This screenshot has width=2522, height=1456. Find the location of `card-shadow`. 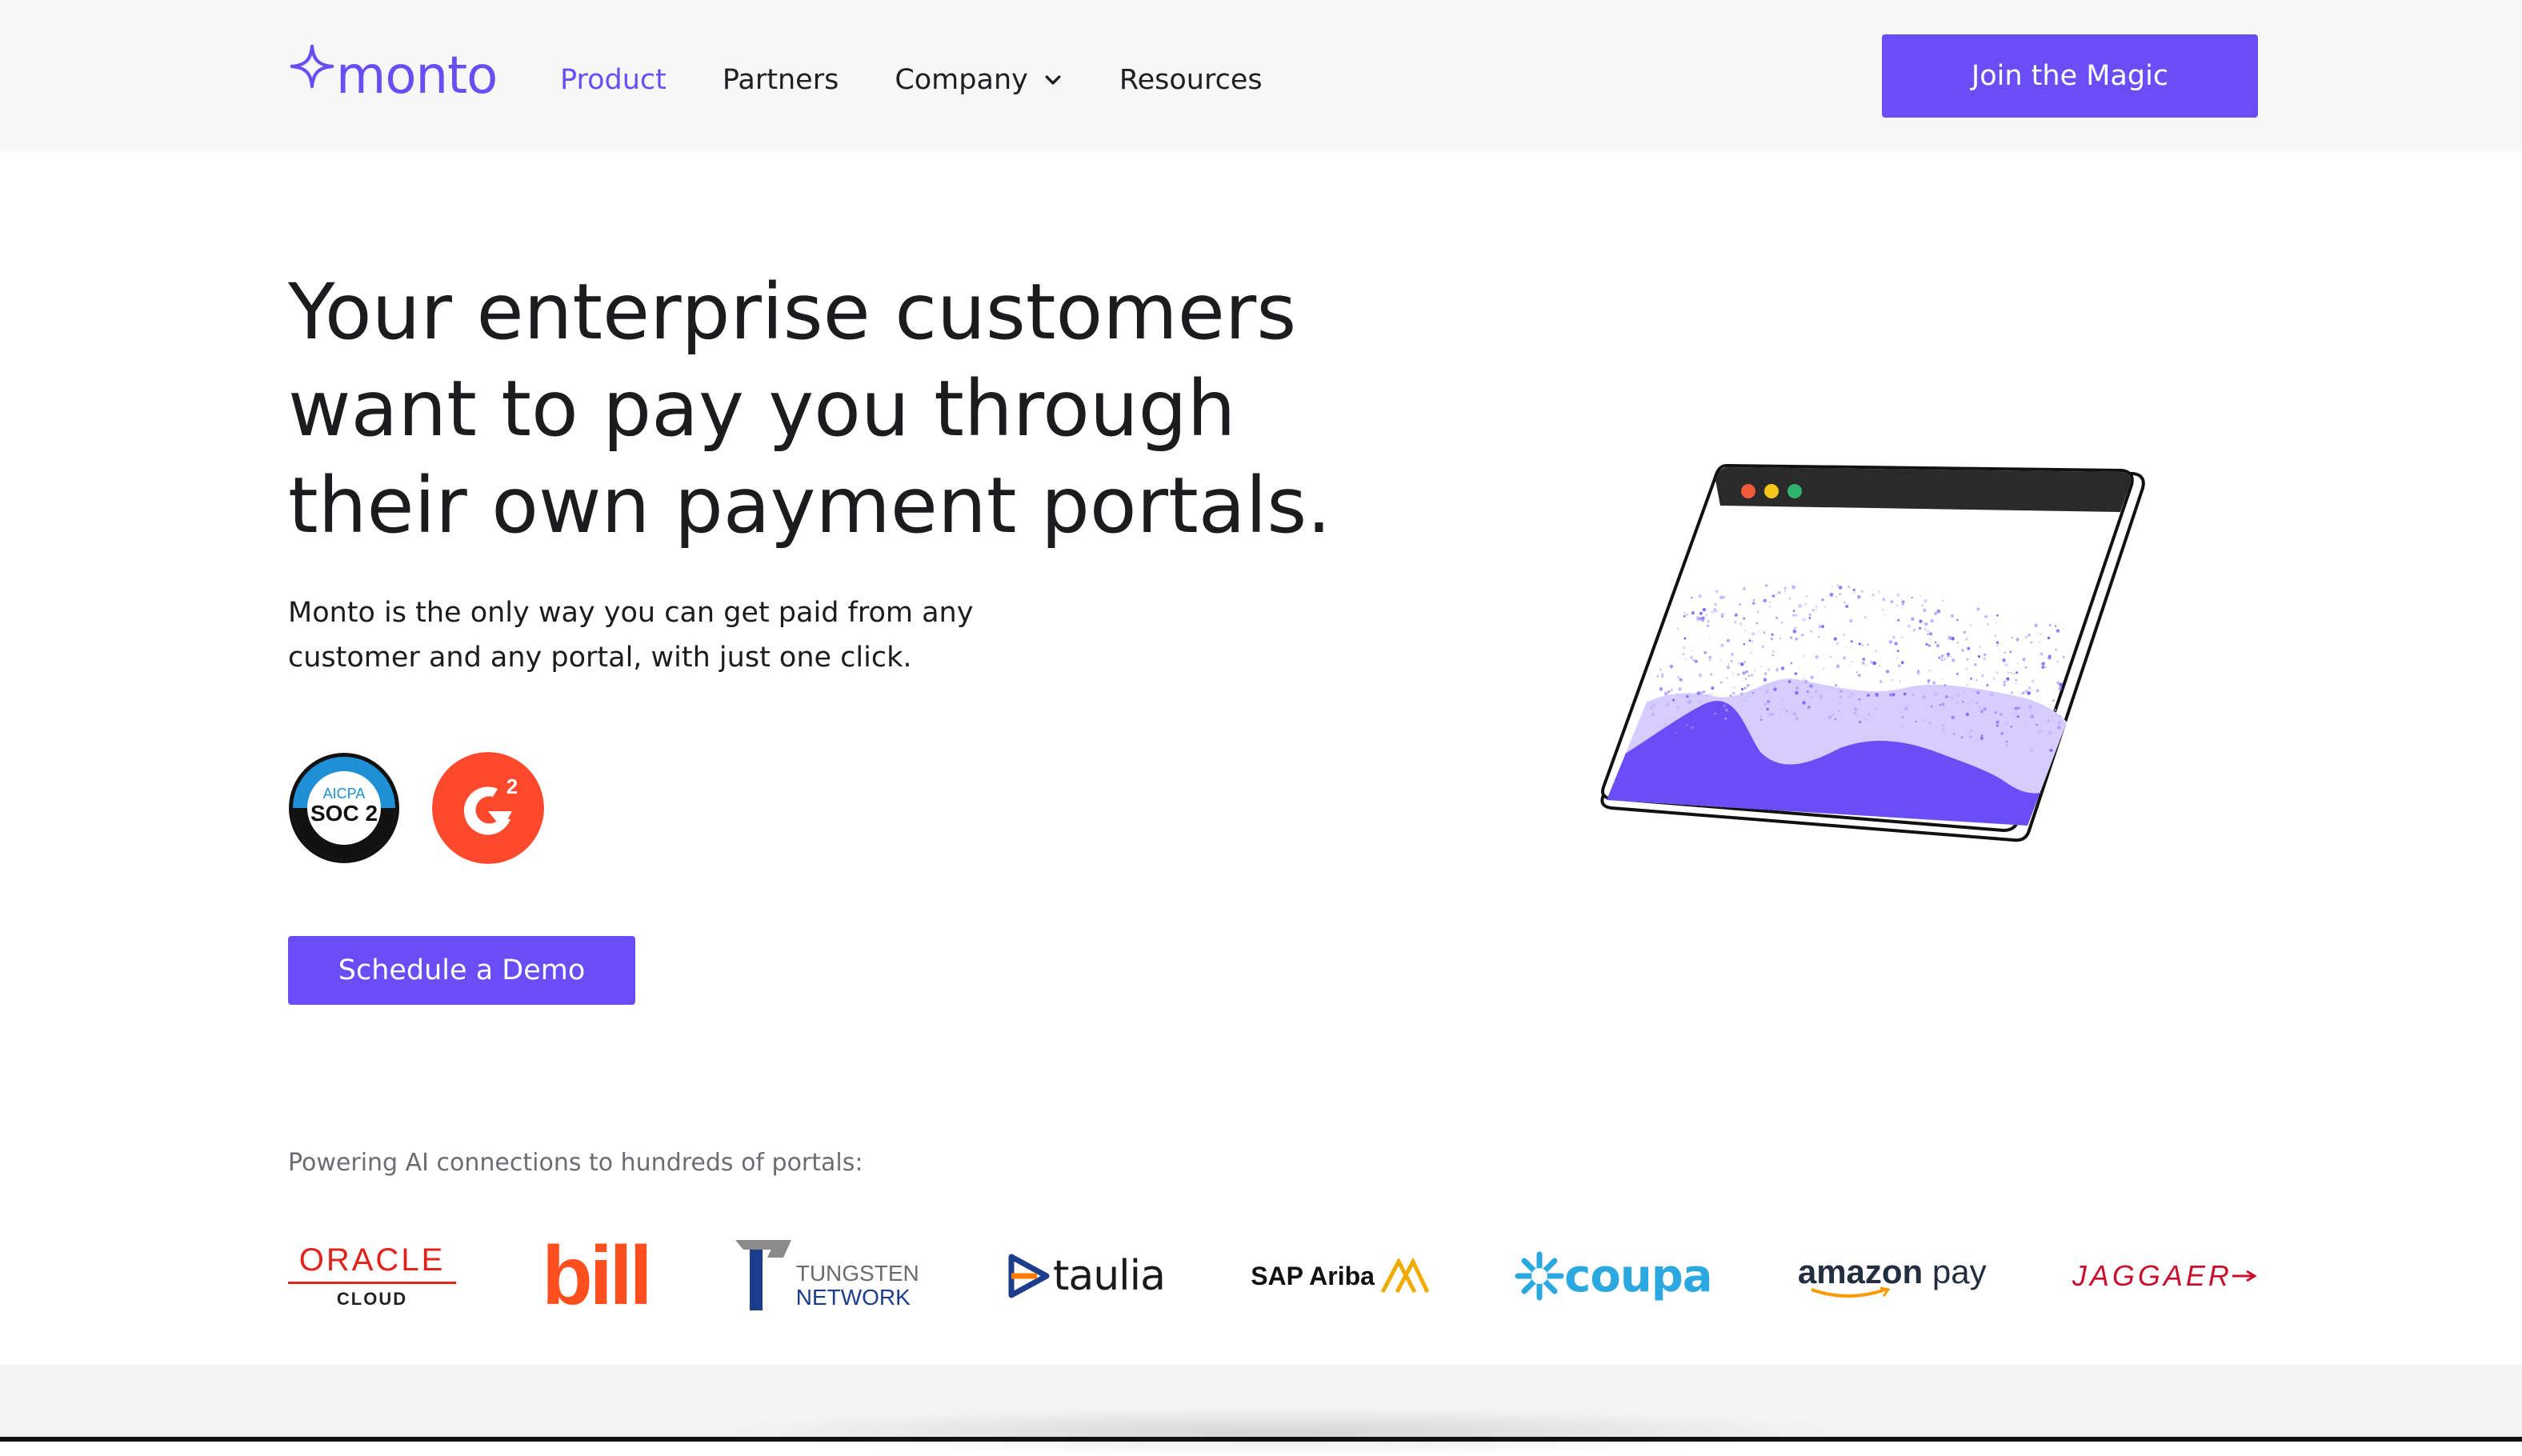

card-shadow is located at coordinates (1280, 1432).